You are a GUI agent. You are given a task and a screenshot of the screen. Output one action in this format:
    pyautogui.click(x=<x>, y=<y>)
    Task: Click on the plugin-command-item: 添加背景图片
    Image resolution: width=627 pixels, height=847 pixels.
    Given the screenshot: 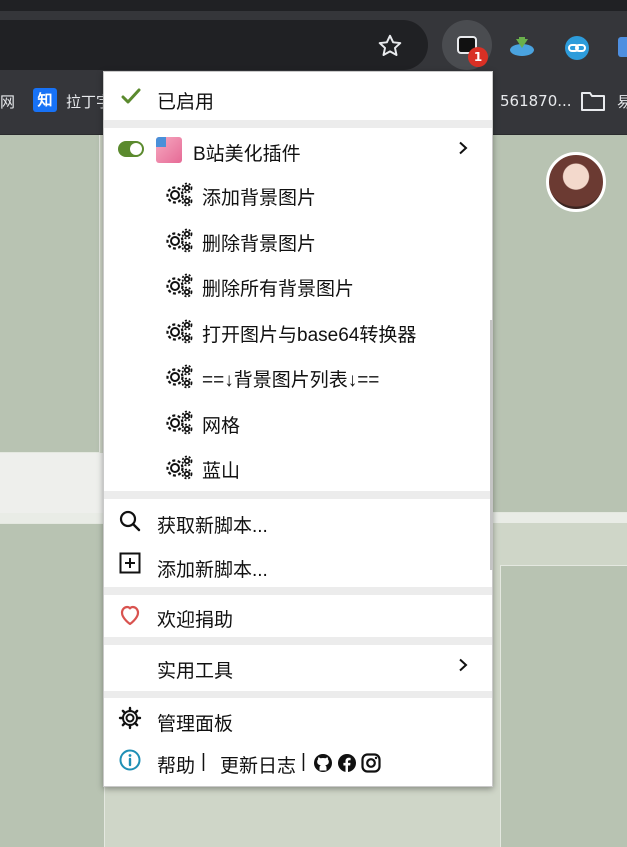 What is the action you would take?
    pyautogui.click(x=298, y=195)
    